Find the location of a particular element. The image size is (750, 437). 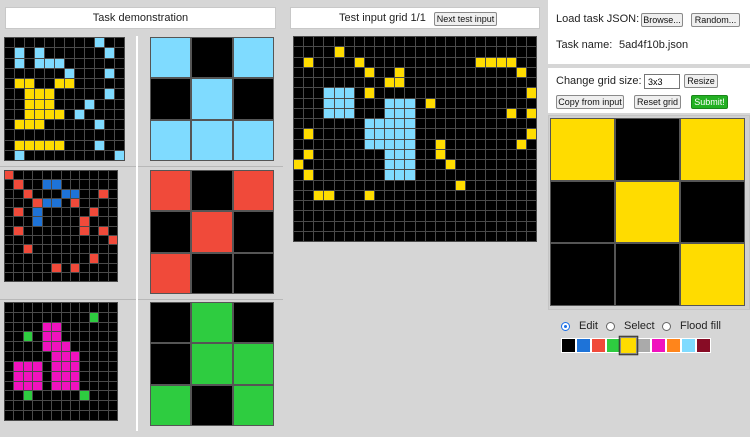

resize-button: Resize is located at coordinates (701, 81).